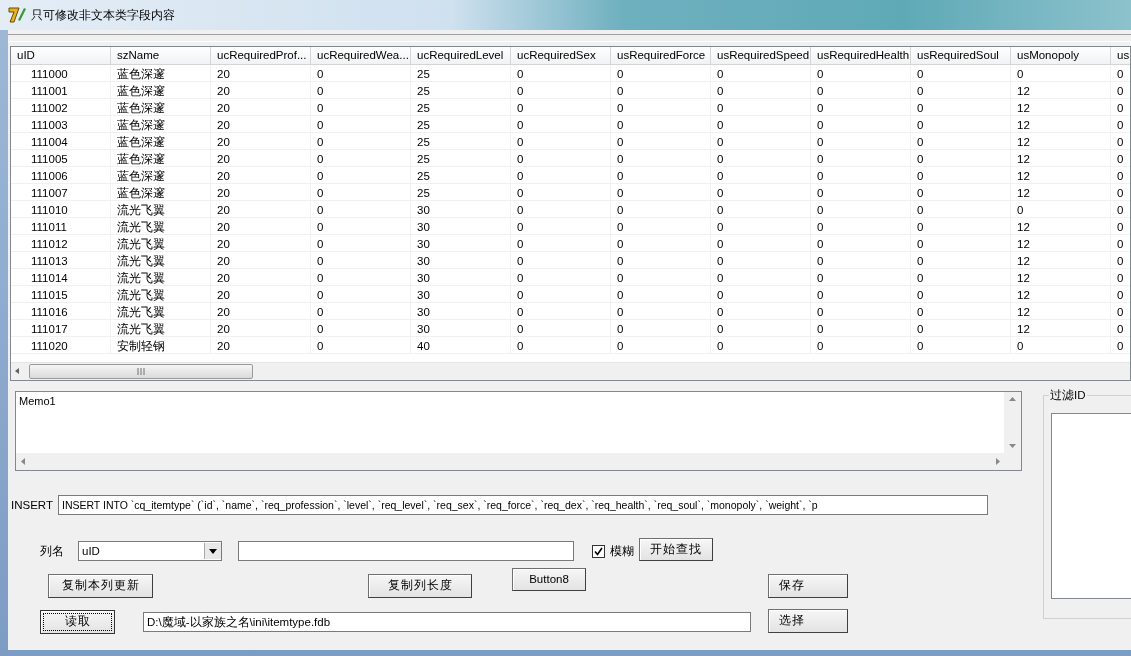 The image size is (1131, 656). Describe the element at coordinates (549, 579) in the screenshot. I see `button8-button: Button8` at that location.